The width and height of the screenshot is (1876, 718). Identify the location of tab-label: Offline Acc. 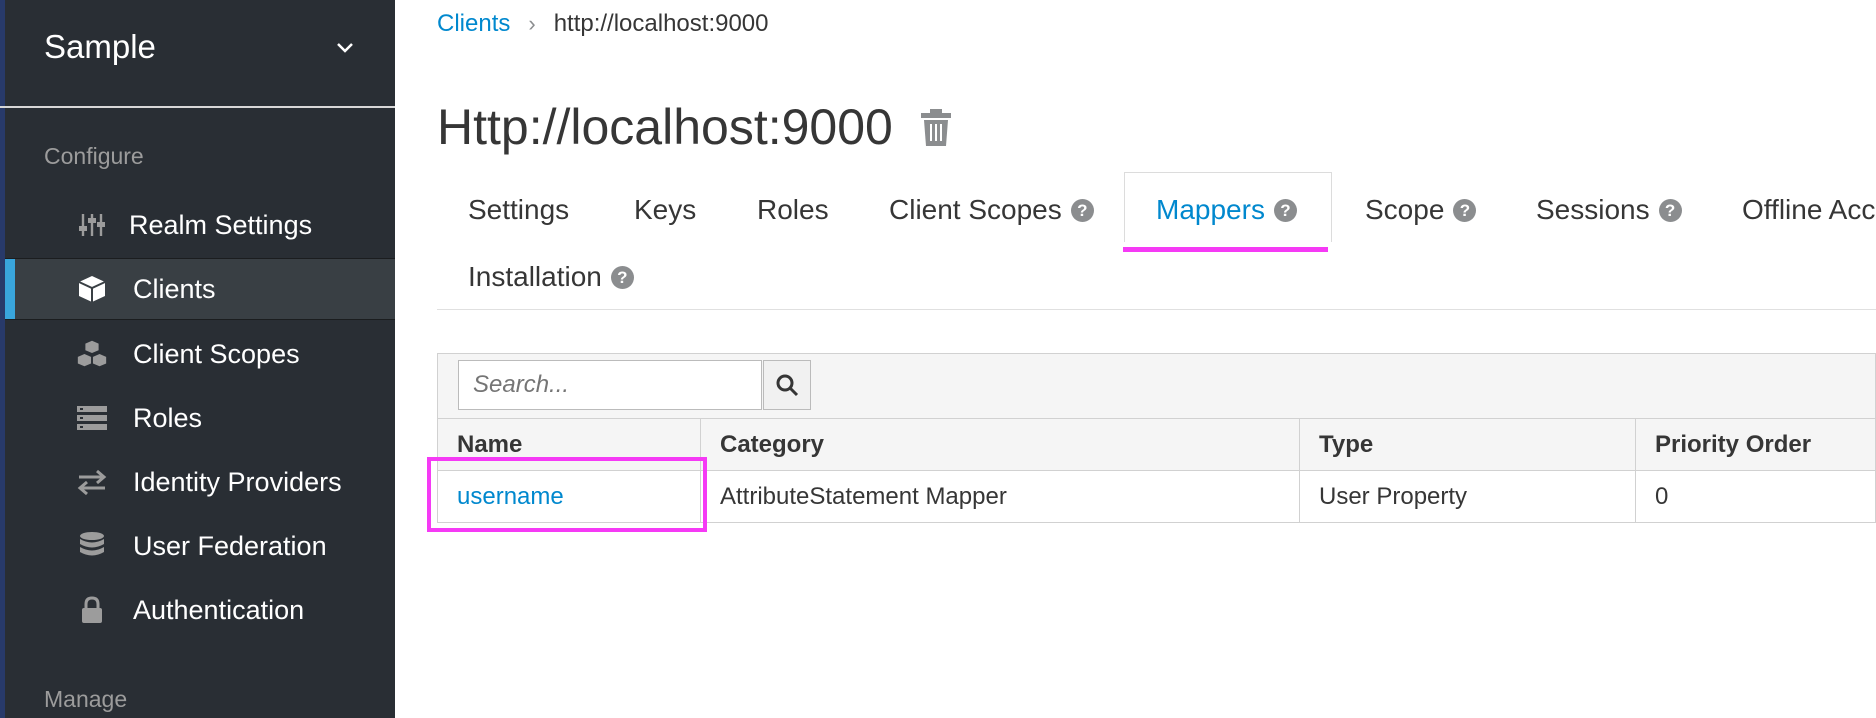
(1809, 209).